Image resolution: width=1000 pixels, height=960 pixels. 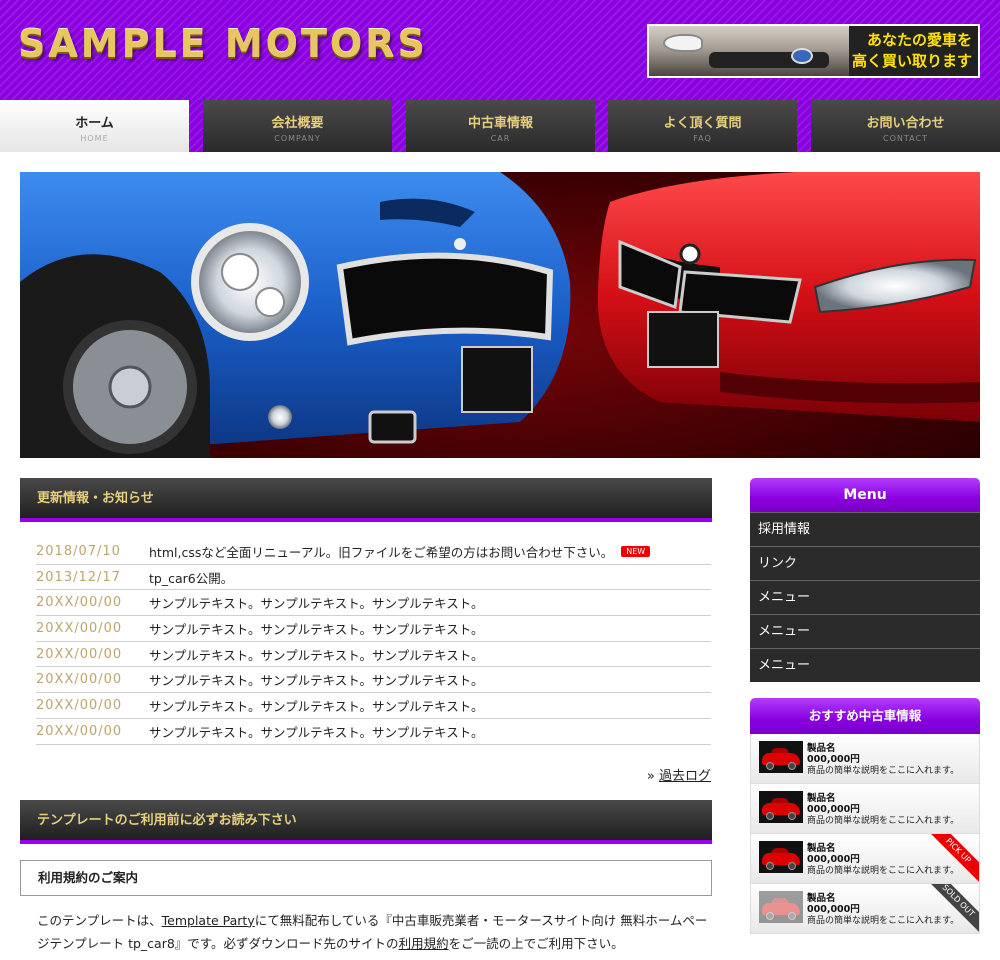 I want to click on buyback-banner: あなたの愛車を 高く買い取ります, so click(x=813, y=51).